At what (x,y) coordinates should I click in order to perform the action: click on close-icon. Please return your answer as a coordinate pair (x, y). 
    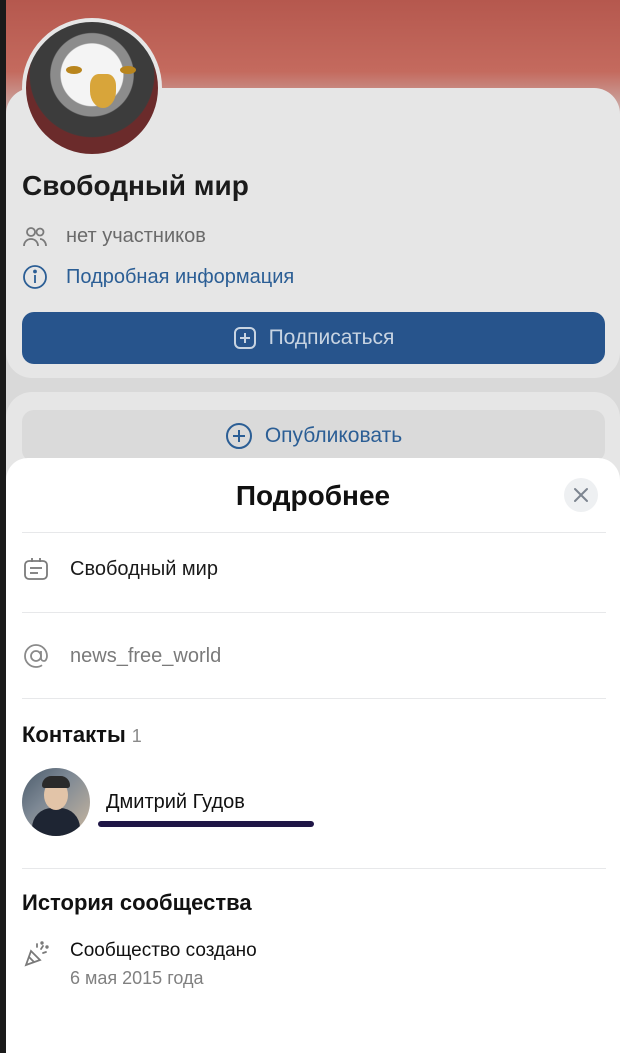
    Looking at the image, I should click on (581, 495).